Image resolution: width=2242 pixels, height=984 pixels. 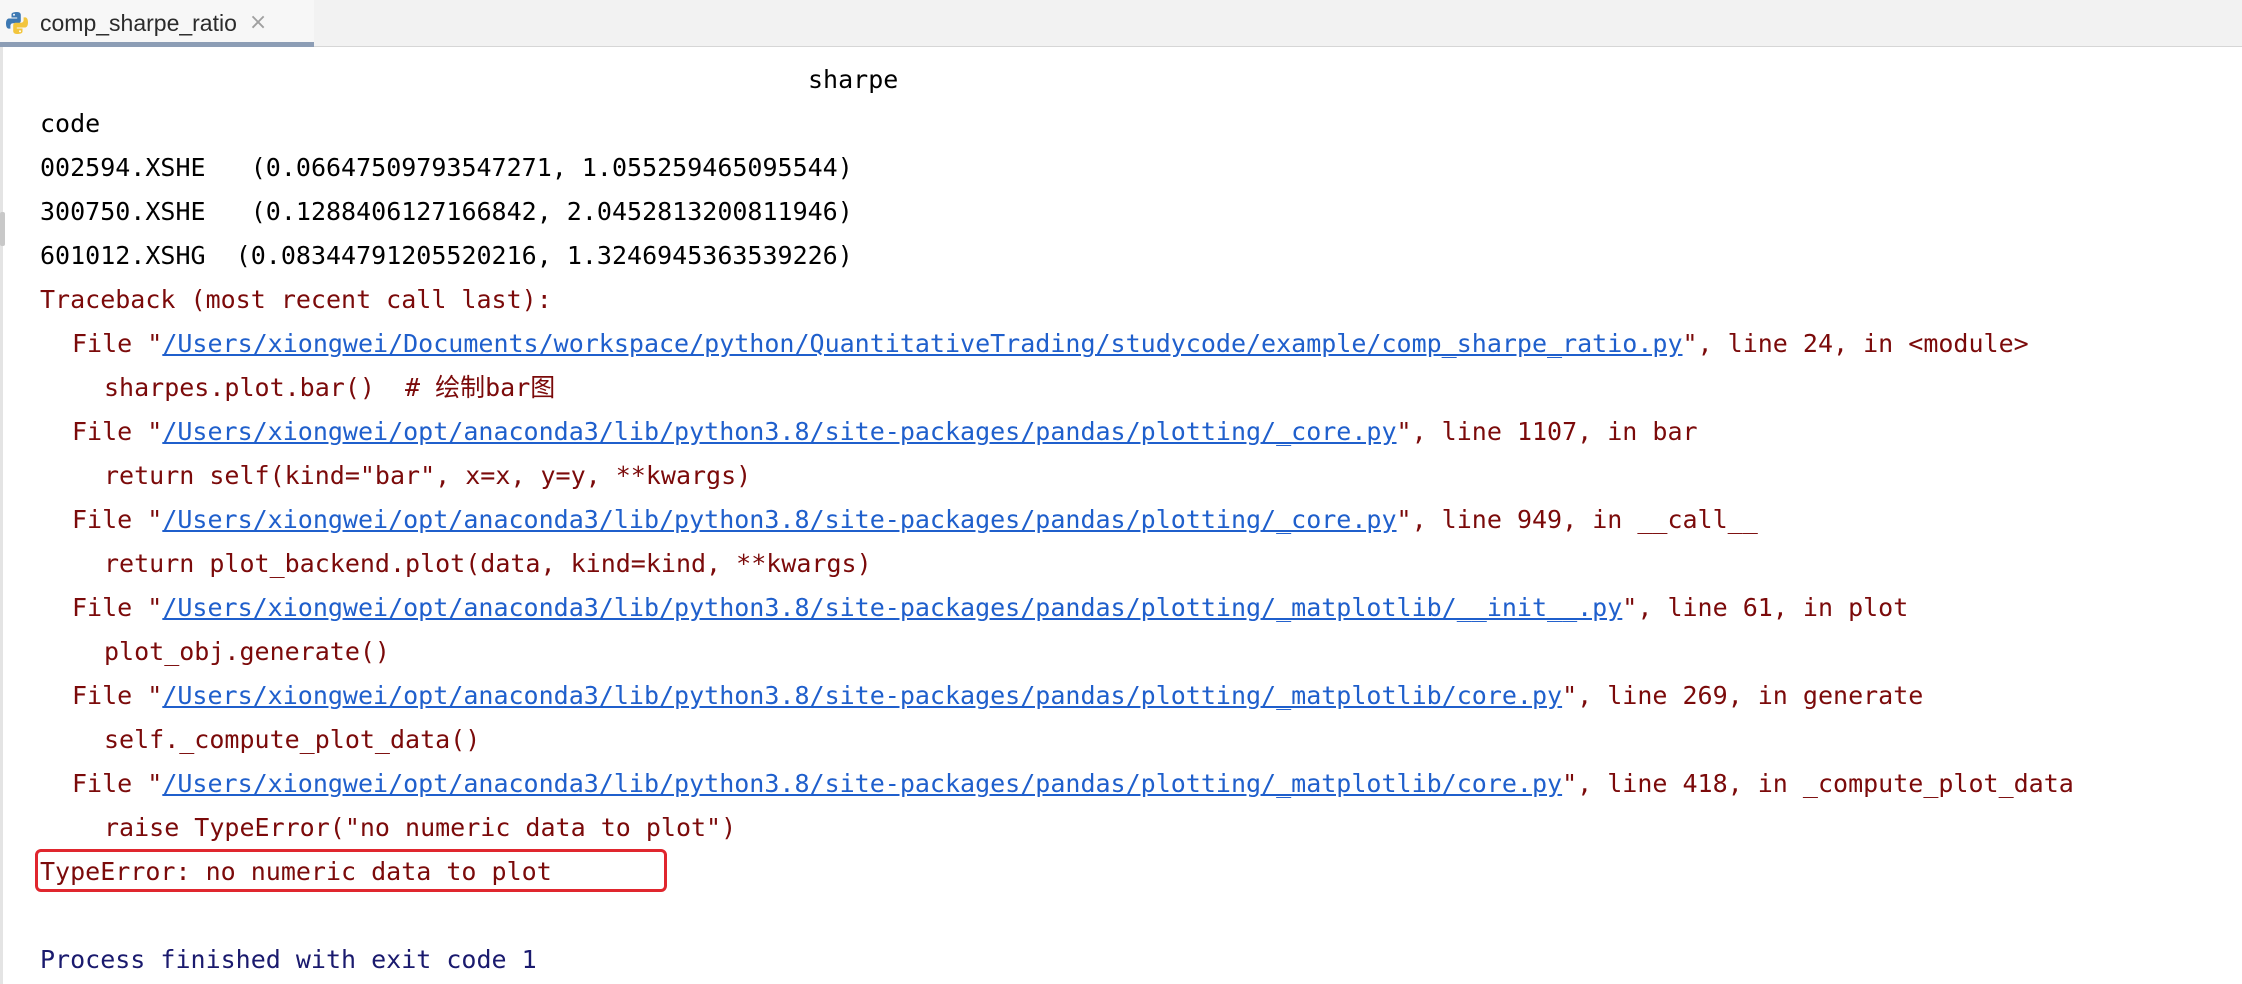 What do you see at coordinates (288, 959) in the screenshot?
I see `exit-message: Process finished with exit code 1` at bounding box center [288, 959].